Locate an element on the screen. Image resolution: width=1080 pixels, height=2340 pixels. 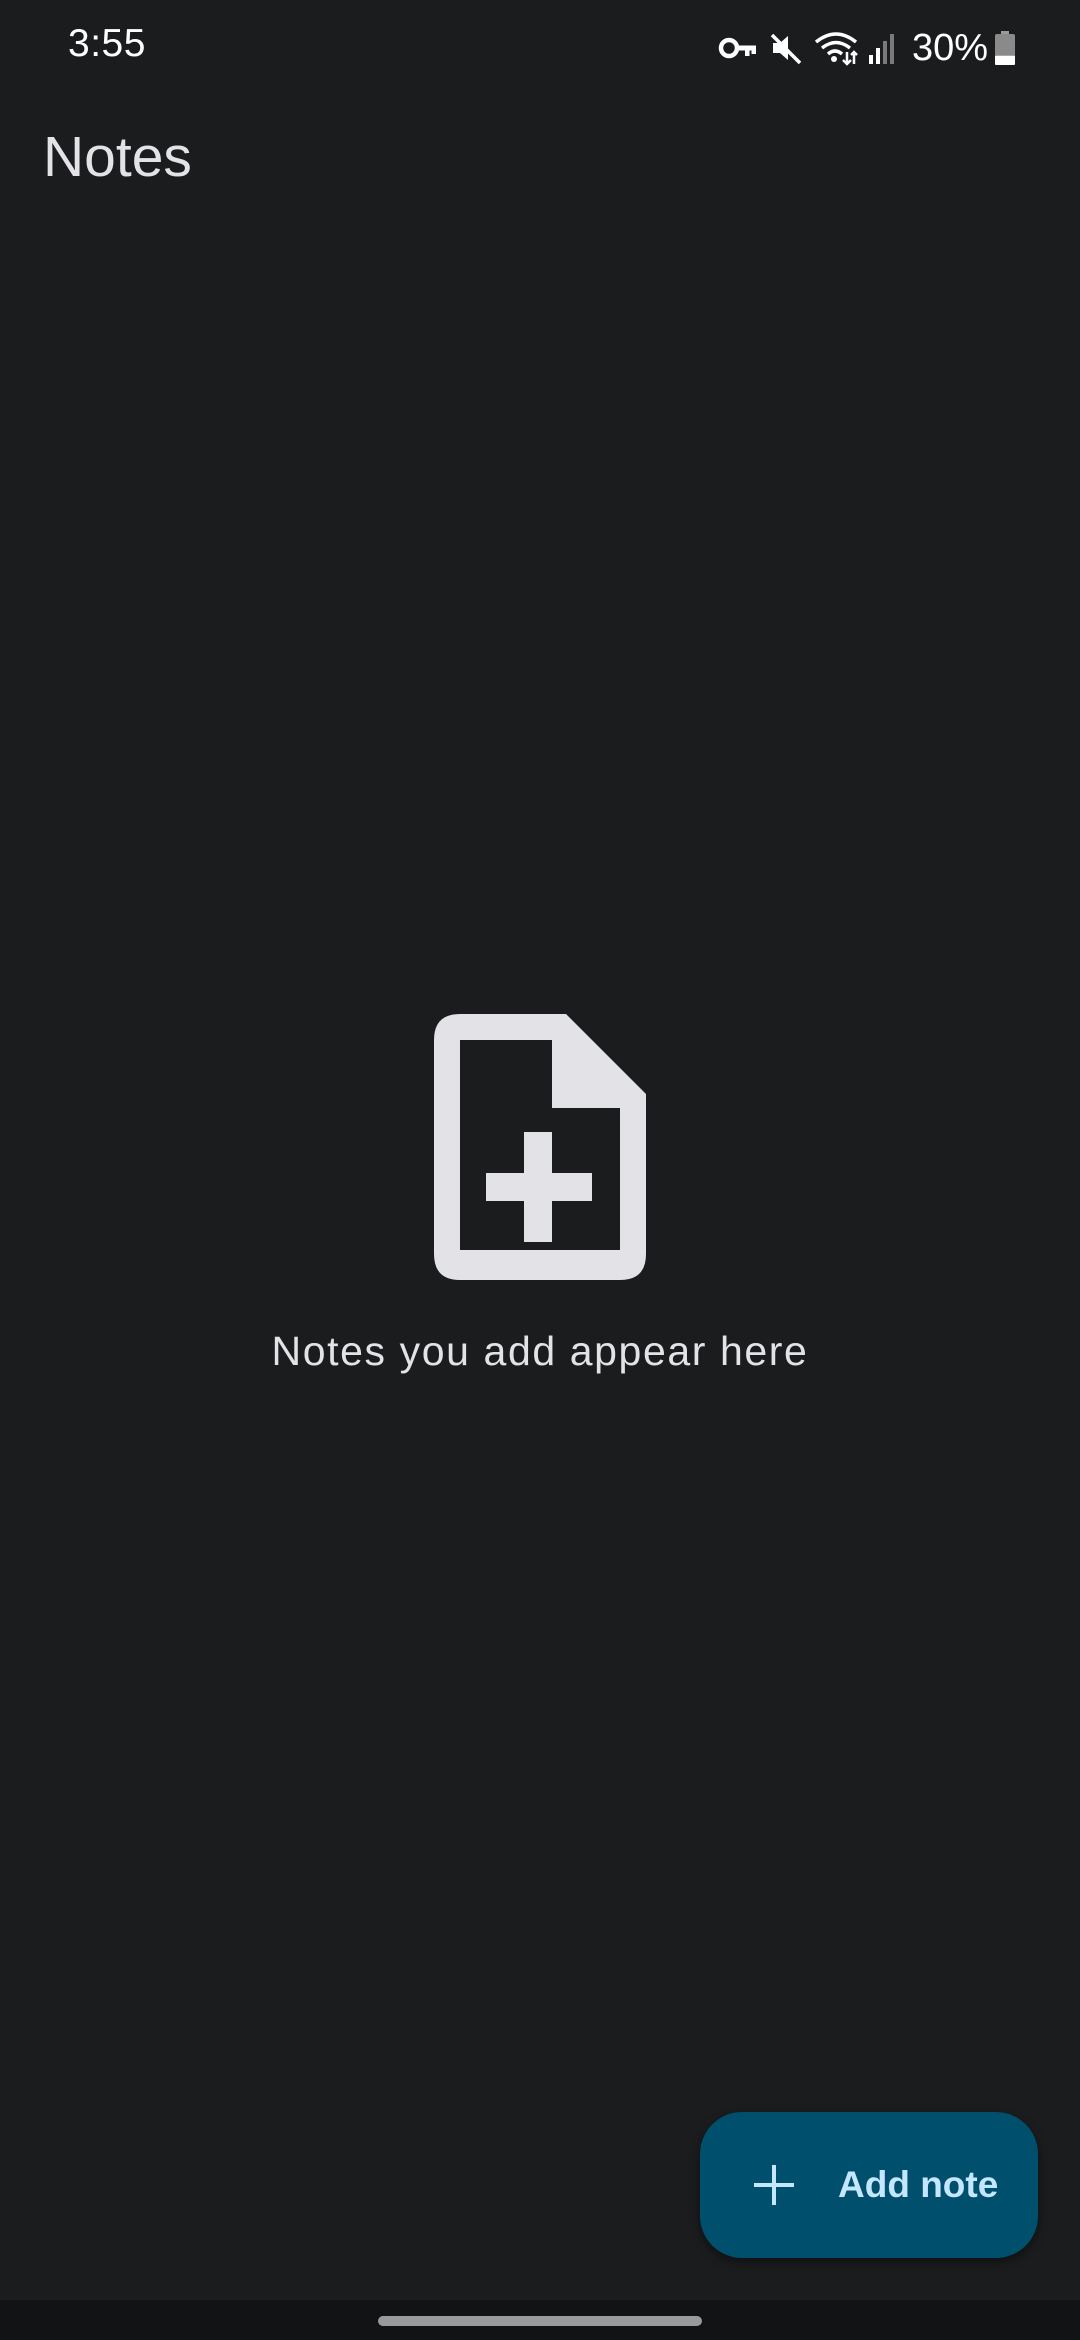
page-title: Notes is located at coordinates (117, 157).